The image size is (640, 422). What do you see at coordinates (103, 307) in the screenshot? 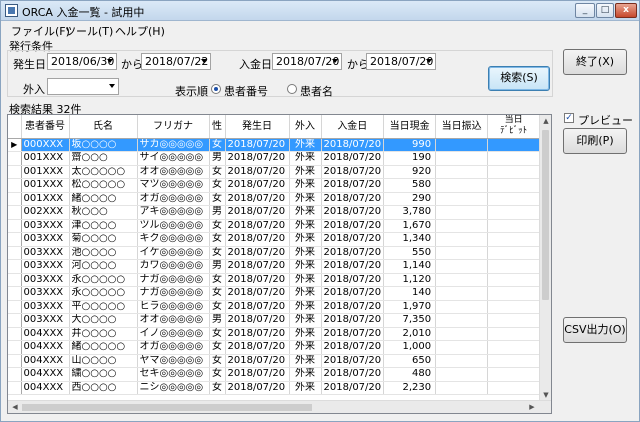
I see `table-cell: 平○○○○○` at bounding box center [103, 307].